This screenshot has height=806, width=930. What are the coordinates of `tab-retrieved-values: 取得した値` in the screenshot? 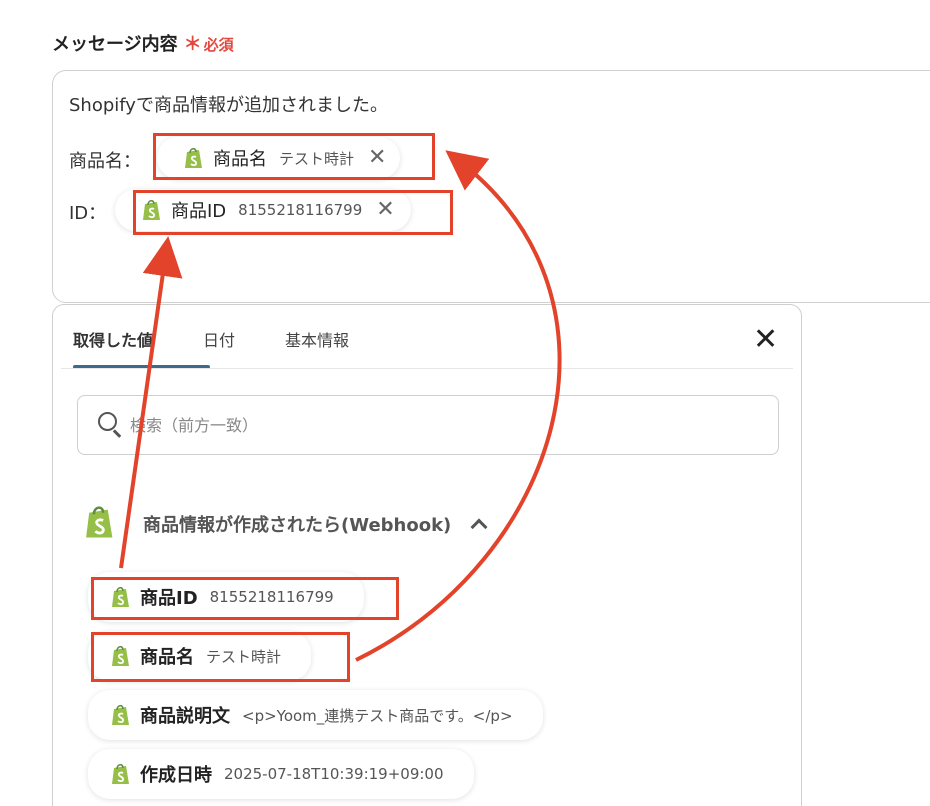 It's located at (113, 339).